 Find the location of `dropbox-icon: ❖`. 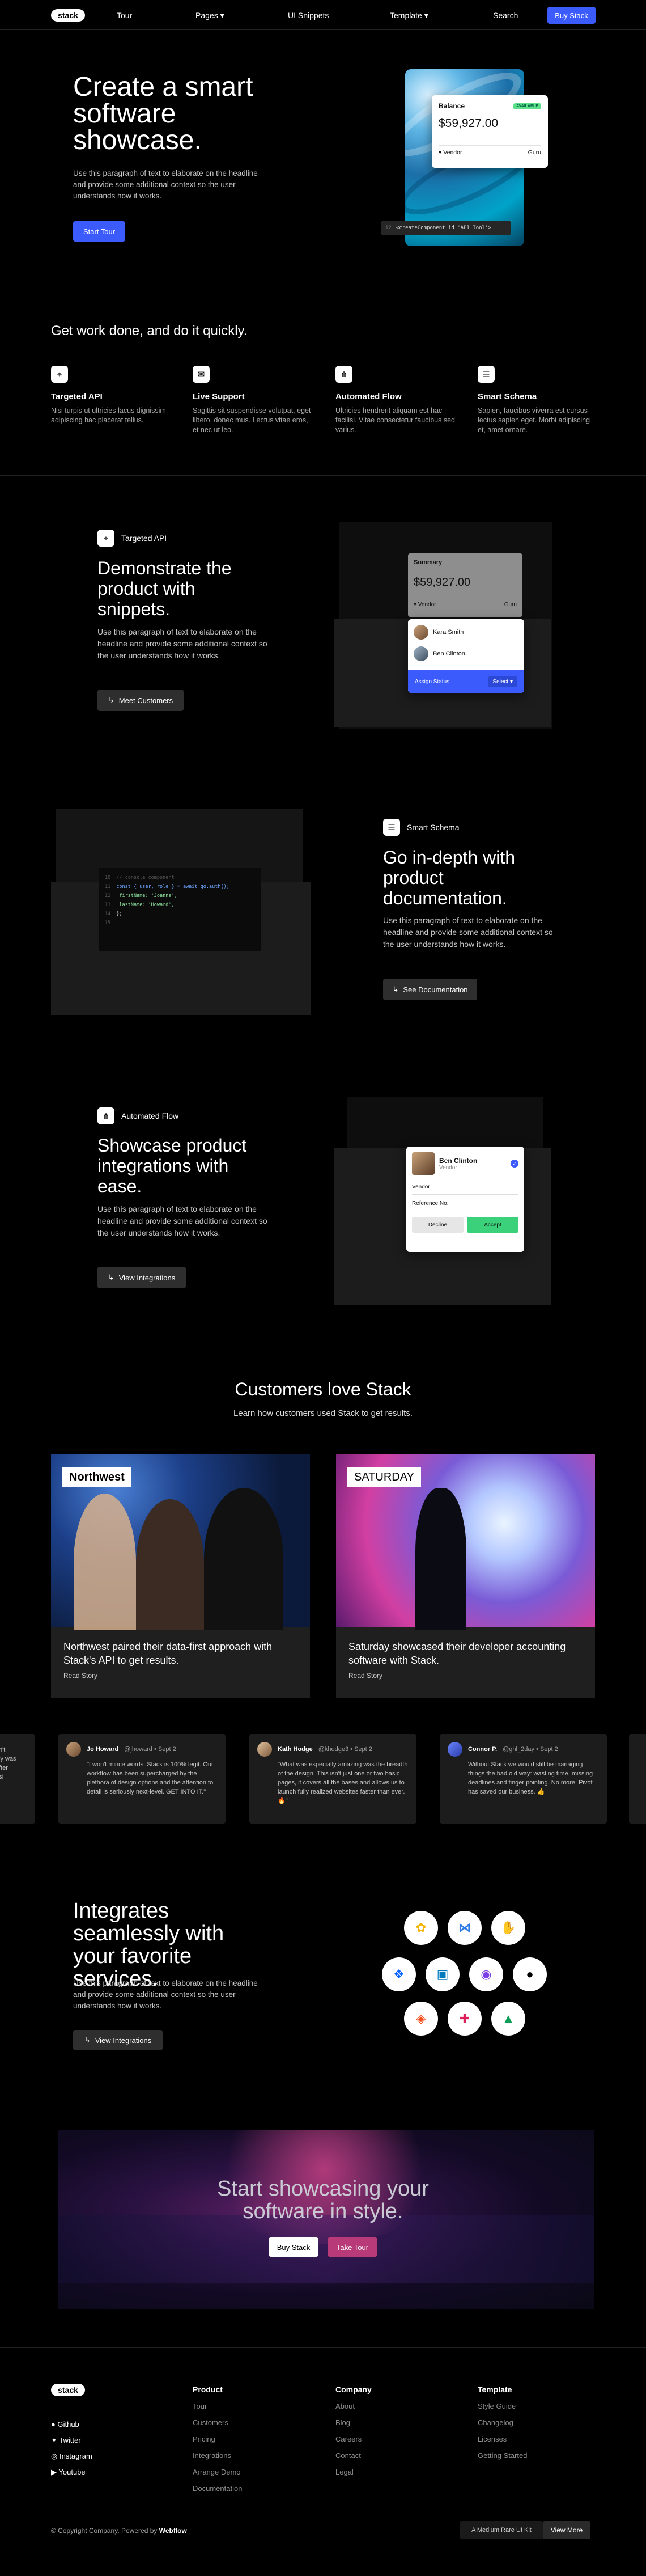

dropbox-icon: ❖ is located at coordinates (399, 1974).